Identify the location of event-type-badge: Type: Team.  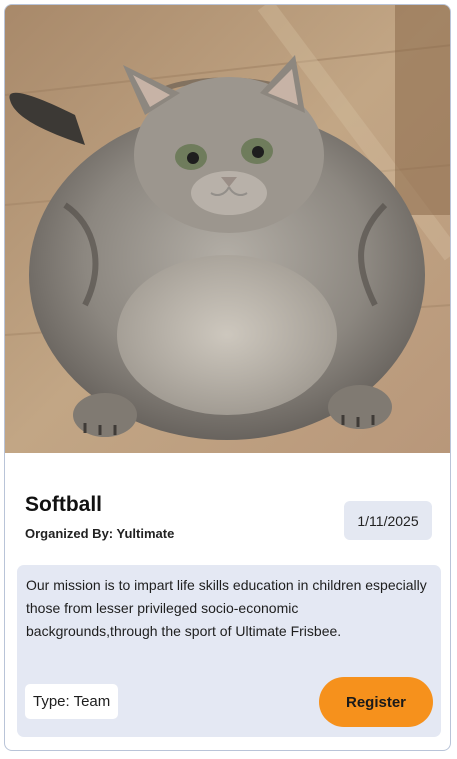
(72, 701).